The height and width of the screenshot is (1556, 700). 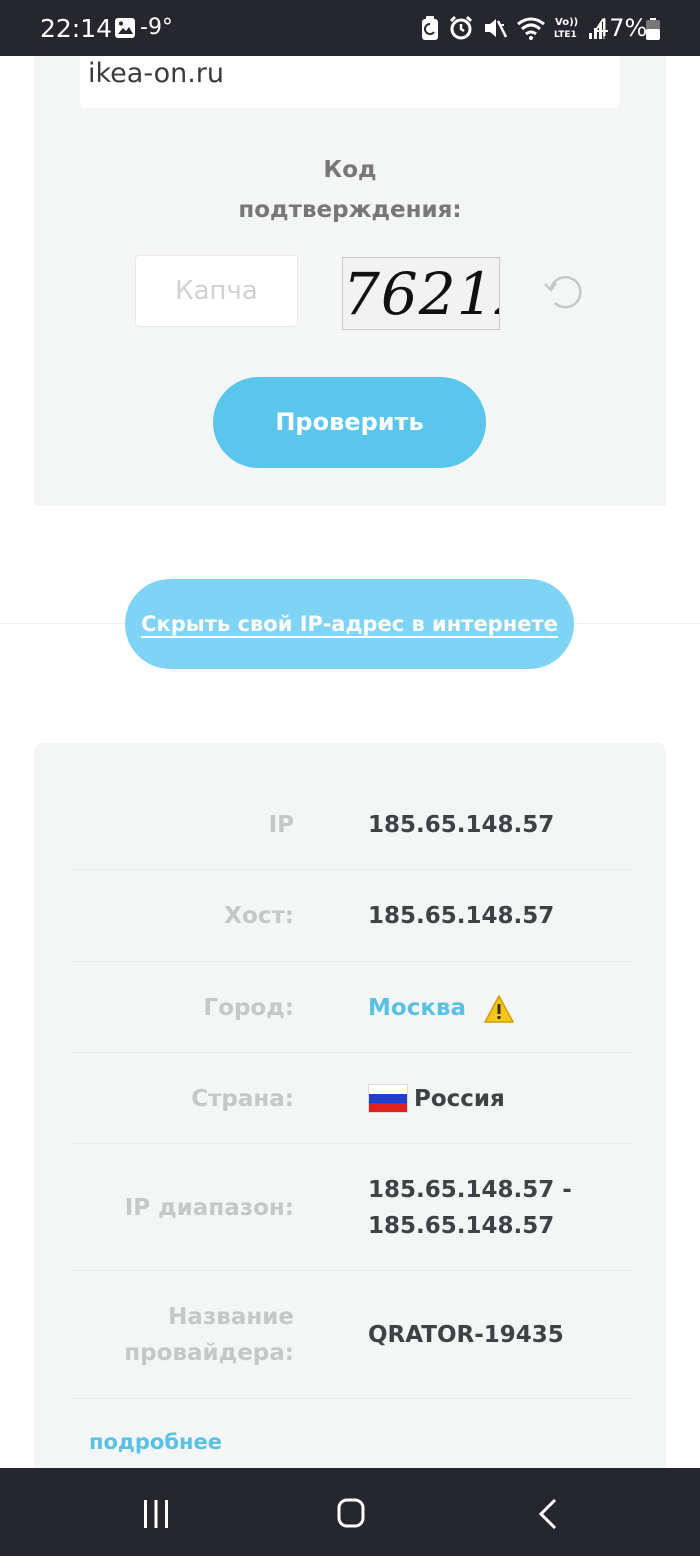 What do you see at coordinates (461, 27) in the screenshot?
I see `alarm-icon` at bounding box center [461, 27].